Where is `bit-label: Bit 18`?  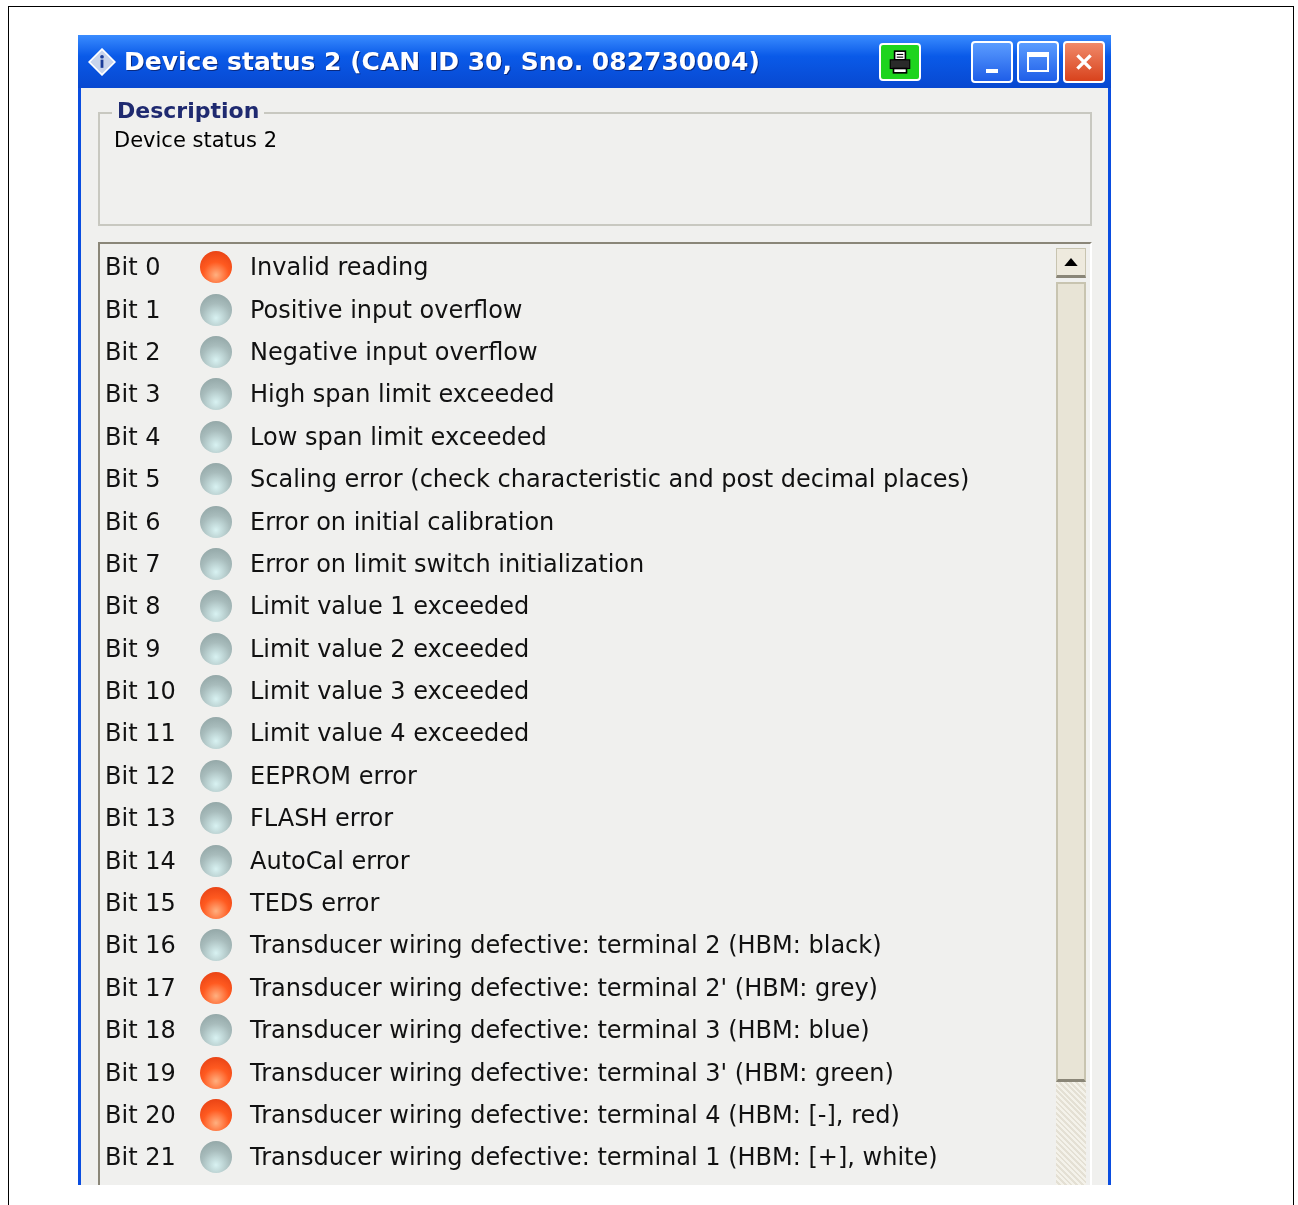 bit-label: Bit 18 is located at coordinates (141, 1030).